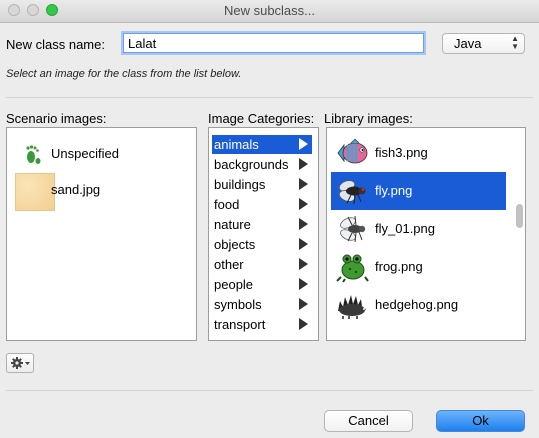  I want to click on scenario-item-unspecified: Unspecified, so click(102, 154).